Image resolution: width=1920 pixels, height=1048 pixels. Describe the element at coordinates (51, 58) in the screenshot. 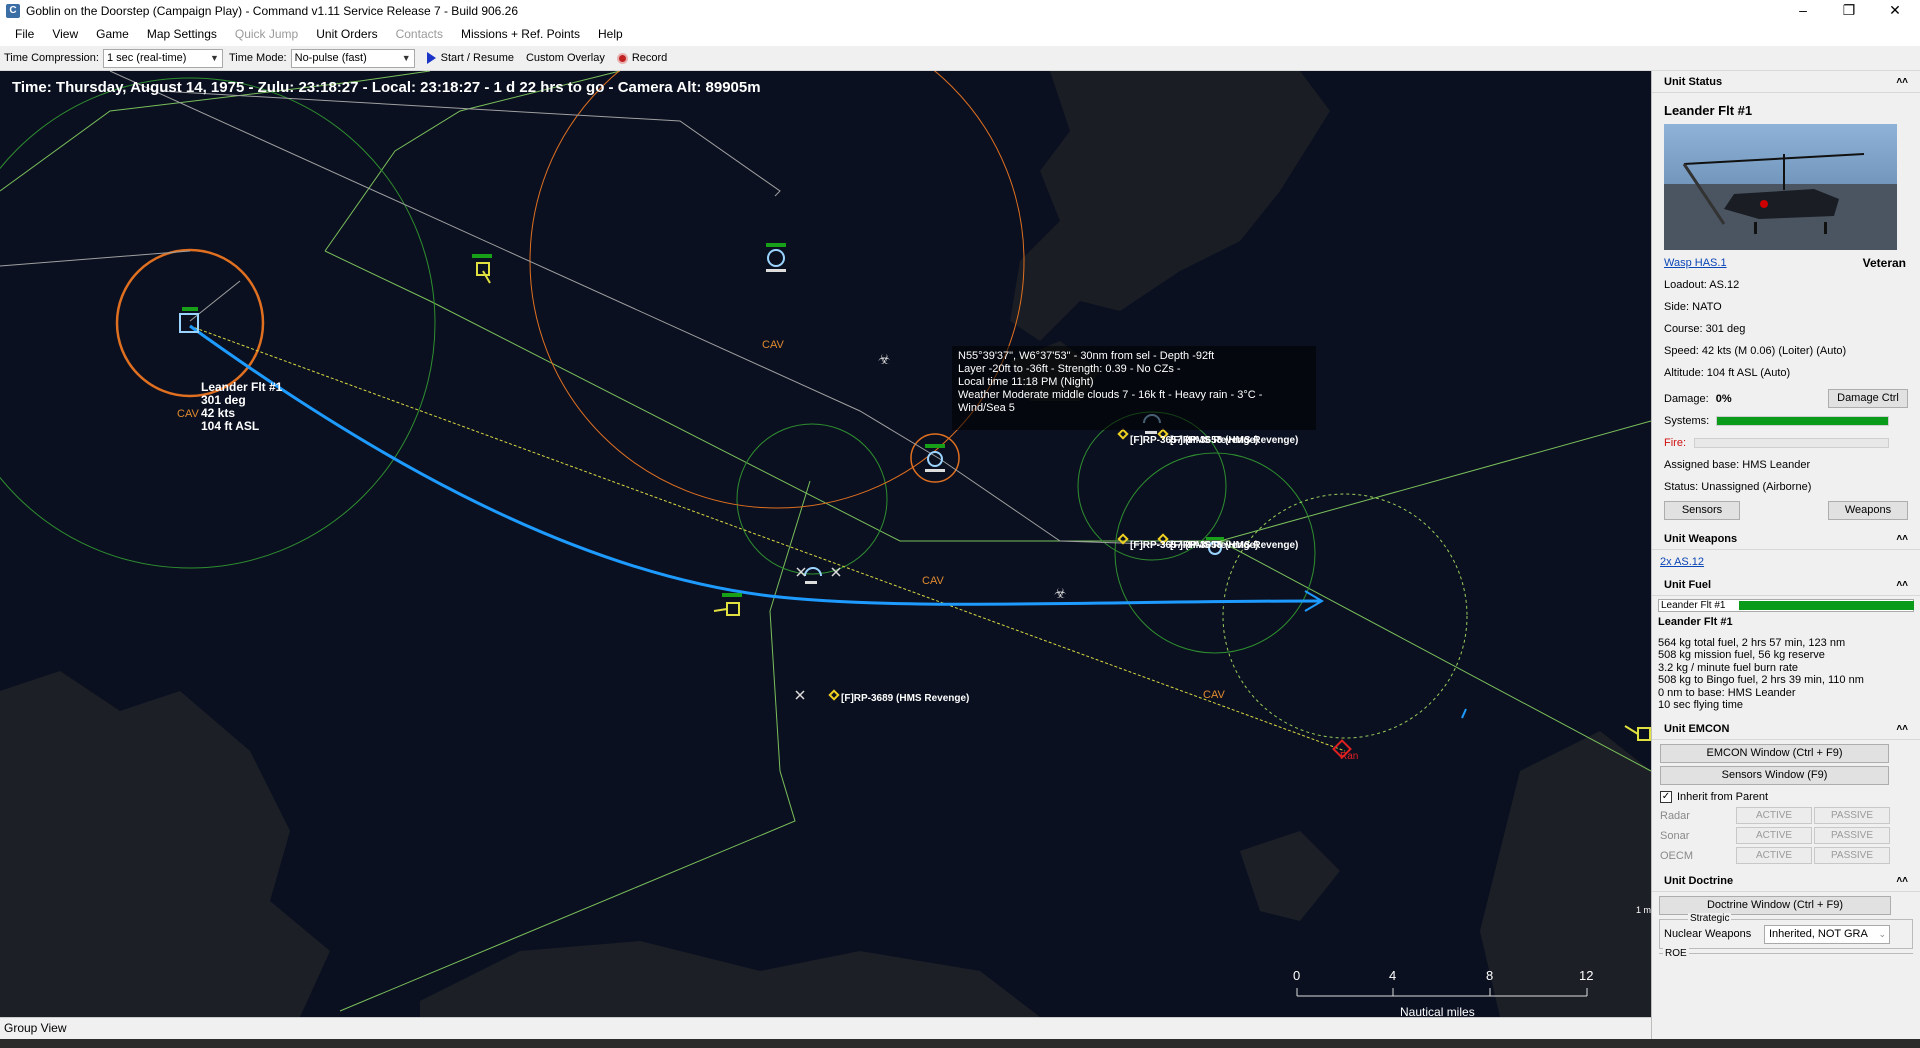

I see `time-compression-label: Time Compression:` at that location.